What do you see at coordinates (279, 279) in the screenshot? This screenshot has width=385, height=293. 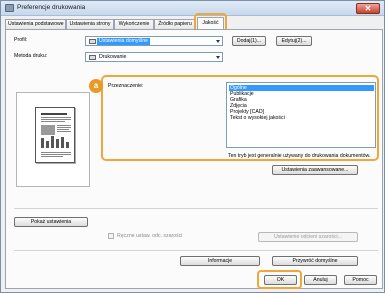 I see `ok-highlight` at bounding box center [279, 279].